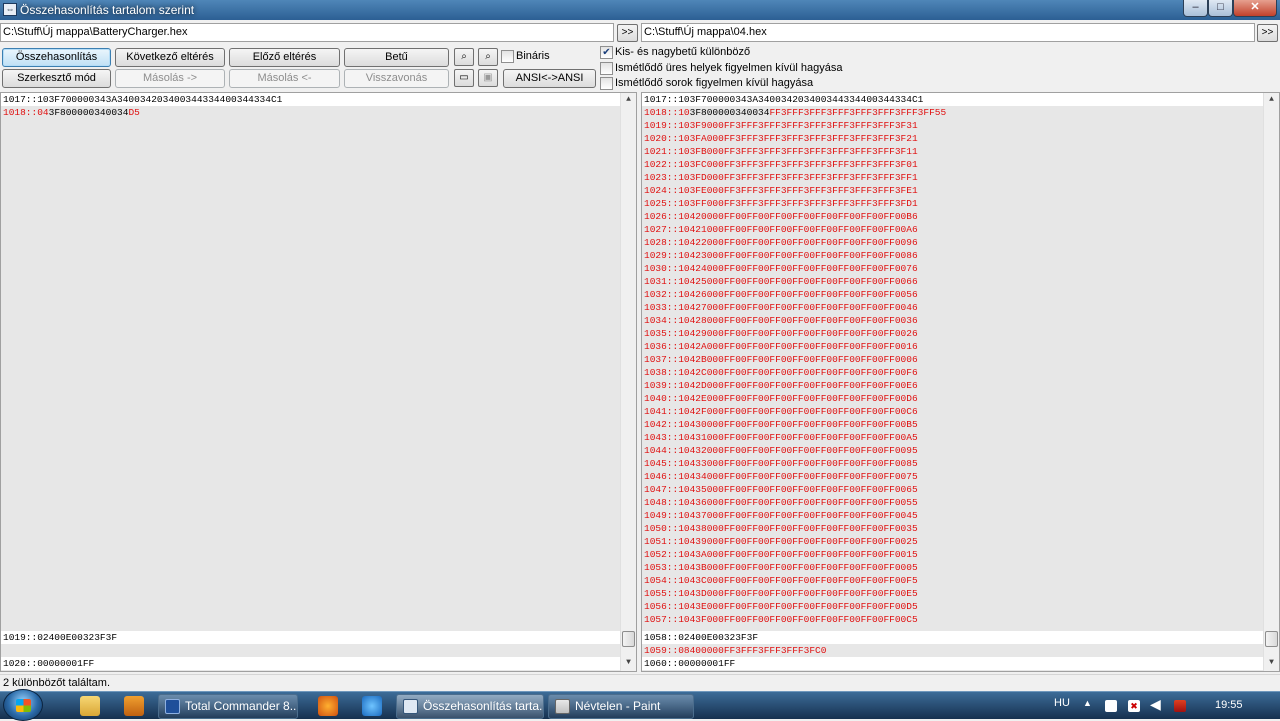  What do you see at coordinates (307, 32) in the screenshot?
I see `left-file-path-input: C:\Stuff\Új mappa\BatteryCharger.hex` at bounding box center [307, 32].